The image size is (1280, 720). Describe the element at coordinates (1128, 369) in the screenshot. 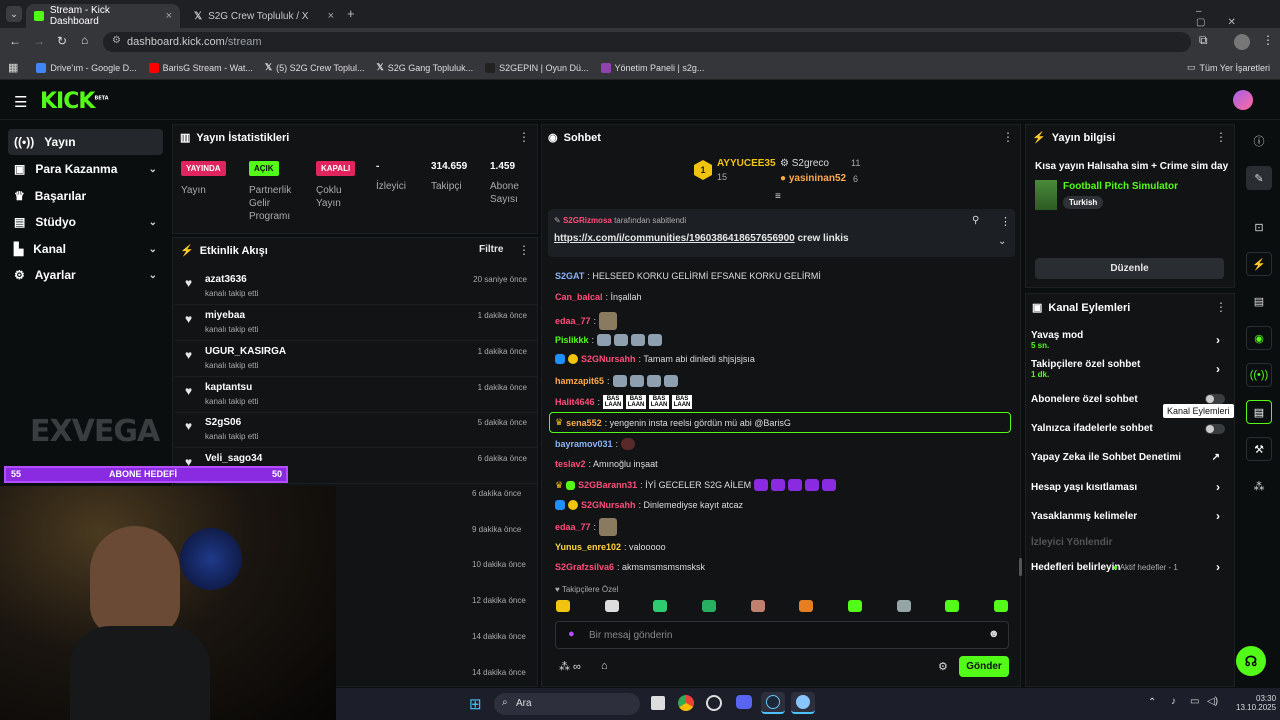

I see `followers-only-item: Takipçilere özel sohbet 1 dk. ›` at that location.